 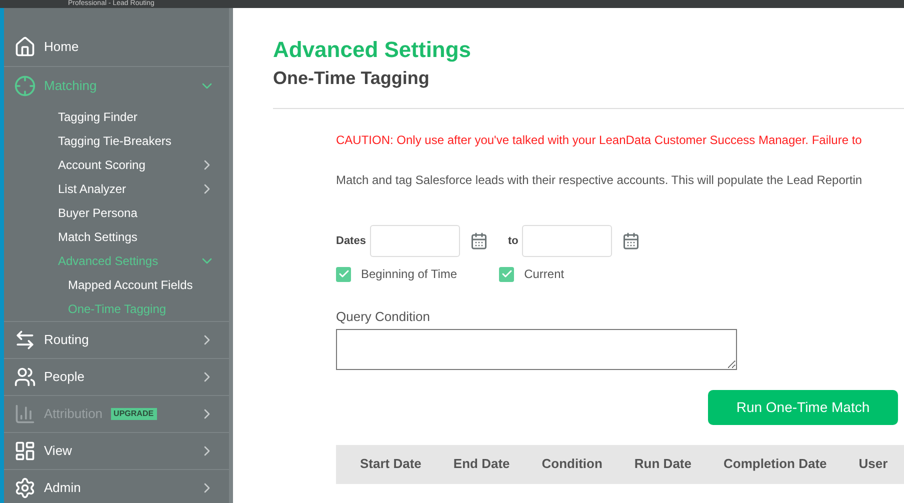 I want to click on layout-icon, so click(x=25, y=451).